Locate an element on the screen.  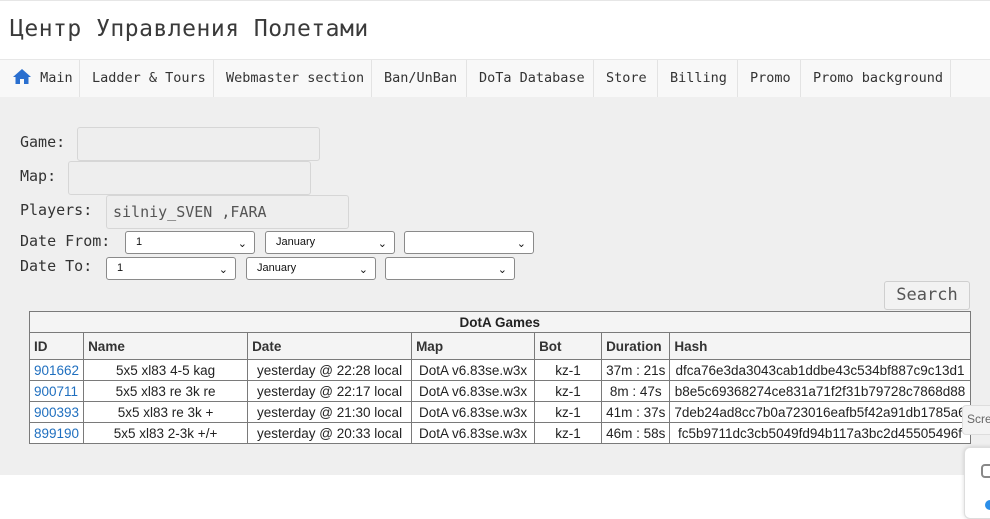
search-button: Search is located at coordinates (927, 295).